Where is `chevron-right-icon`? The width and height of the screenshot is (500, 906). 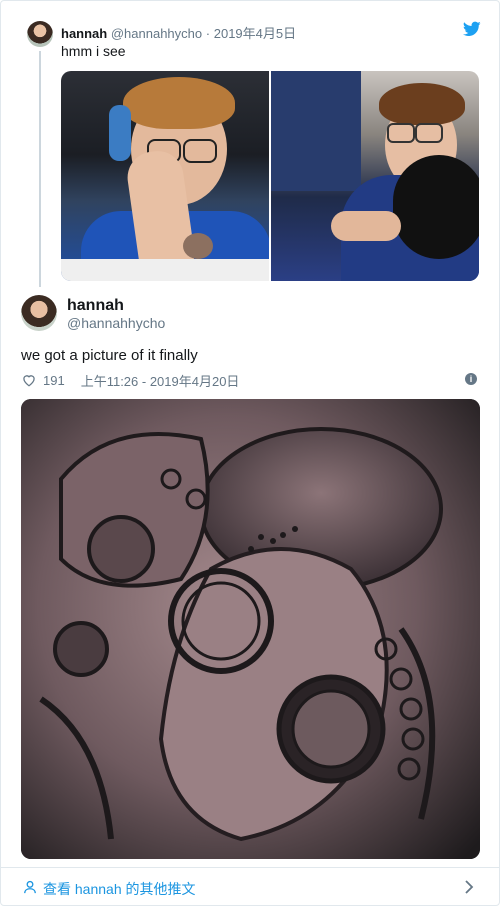 chevron-right-icon is located at coordinates (469, 887).